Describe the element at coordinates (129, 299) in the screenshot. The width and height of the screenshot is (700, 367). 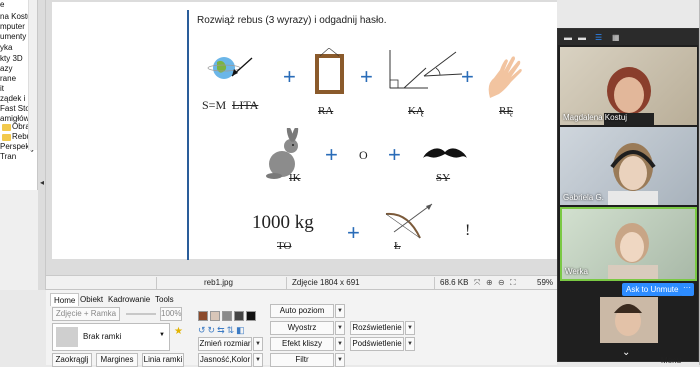
I see `tab-crop: Kadrowanie` at that location.